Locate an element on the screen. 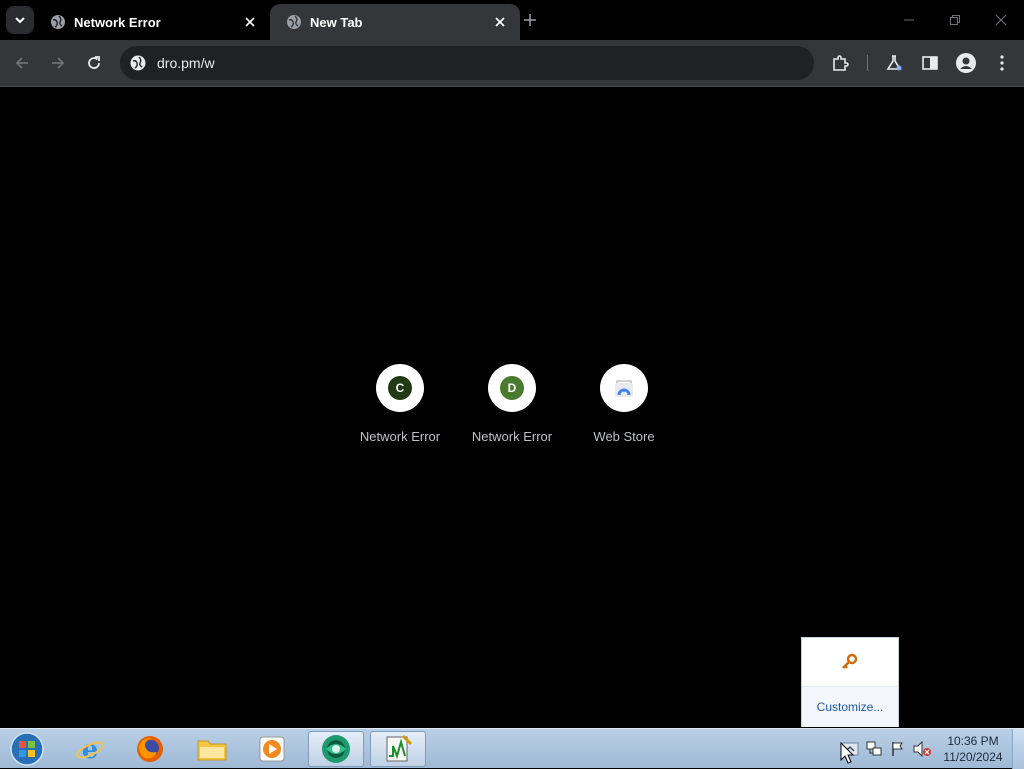  shortcut-tile: D Network Error is located at coordinates (512, 404).